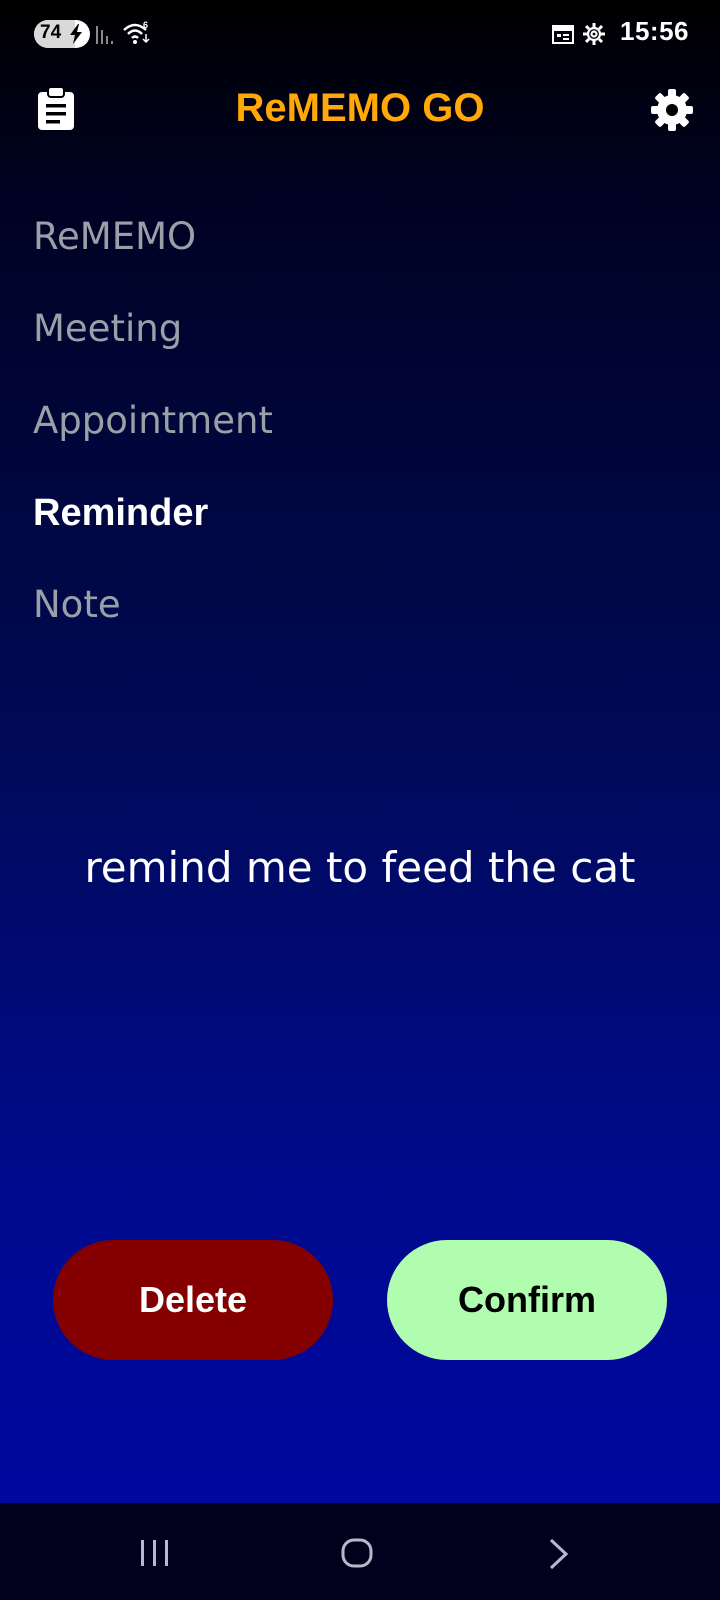 Image resolution: width=720 pixels, height=1600 pixels. I want to click on status-clock: 15:56, so click(654, 31).